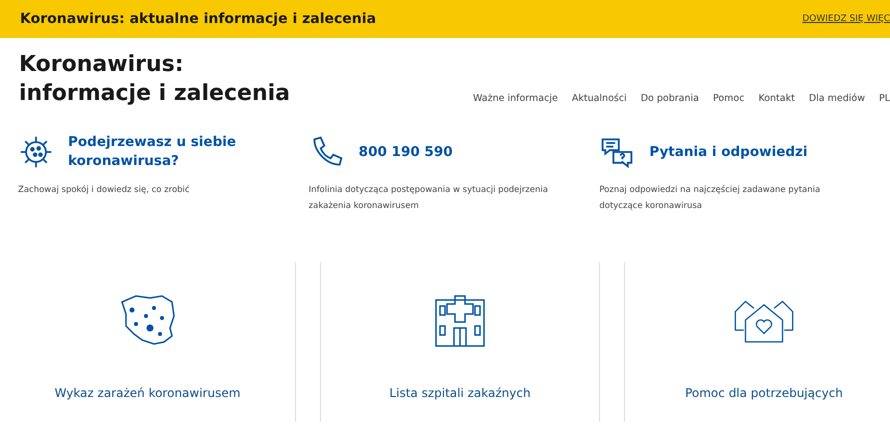 The width and height of the screenshot is (890, 445). I want to click on learn-more-link: DOWIEDZ SIĘ WIĘC, so click(846, 19).